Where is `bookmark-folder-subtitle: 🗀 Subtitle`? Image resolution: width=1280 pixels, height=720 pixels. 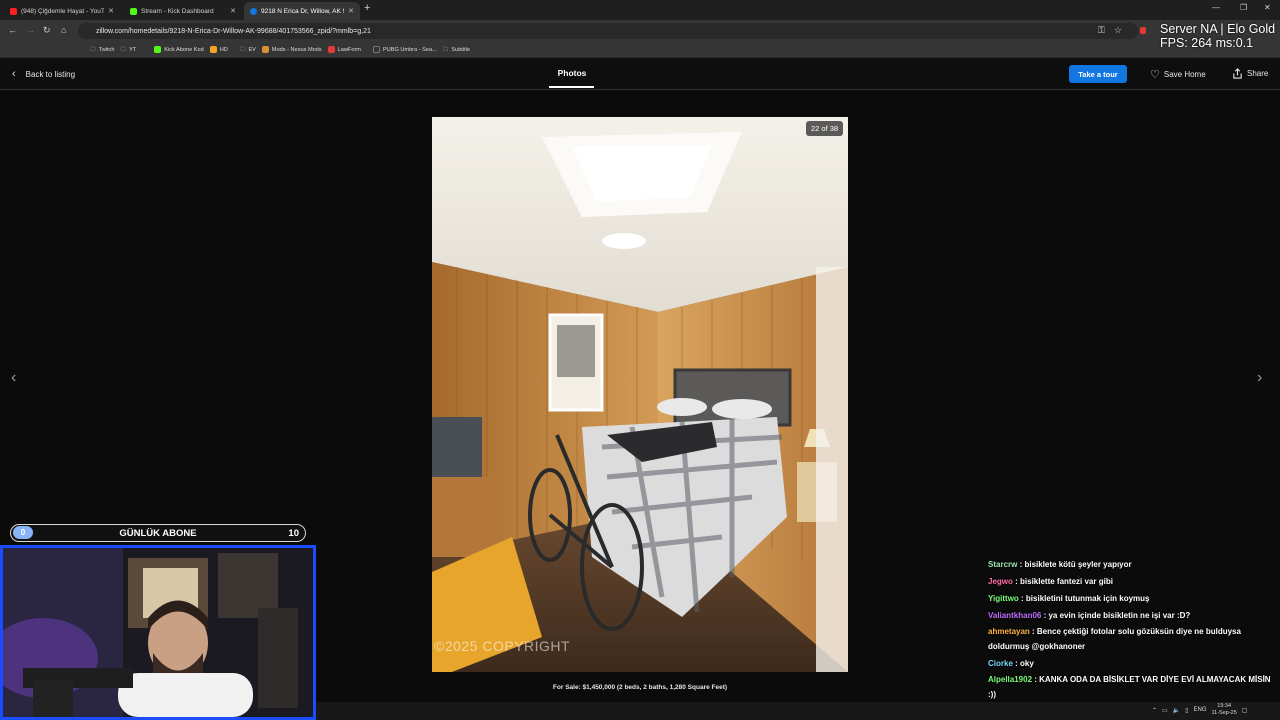 bookmark-folder-subtitle: 🗀 Subtitle is located at coordinates (456, 50).